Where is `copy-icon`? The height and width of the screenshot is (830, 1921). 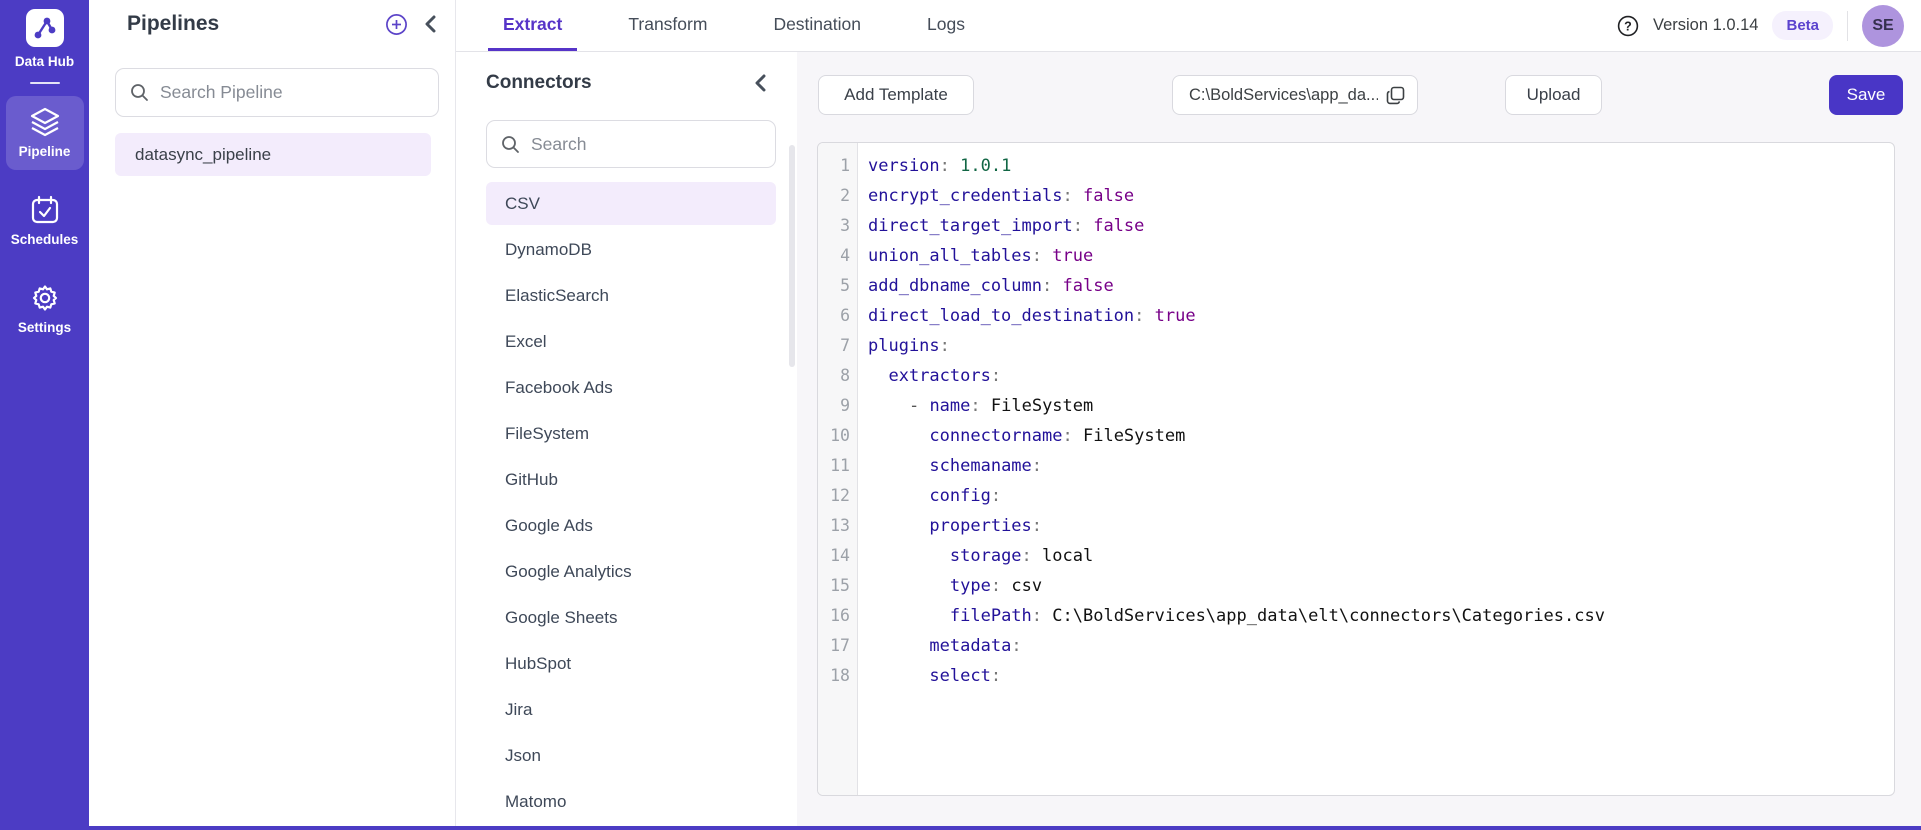
copy-icon is located at coordinates (1395, 95).